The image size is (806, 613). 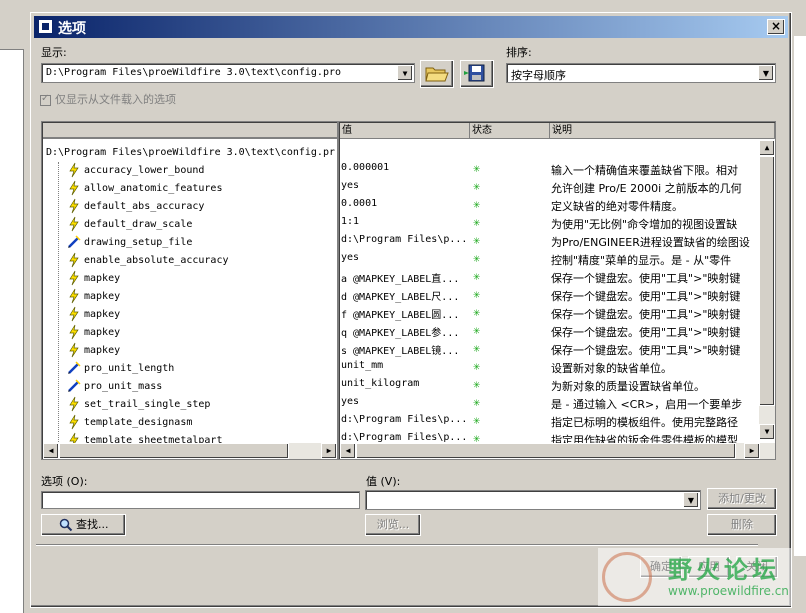 I want to click on cell-description: 设置新对象的缺省单位。, so click(x=654, y=368).